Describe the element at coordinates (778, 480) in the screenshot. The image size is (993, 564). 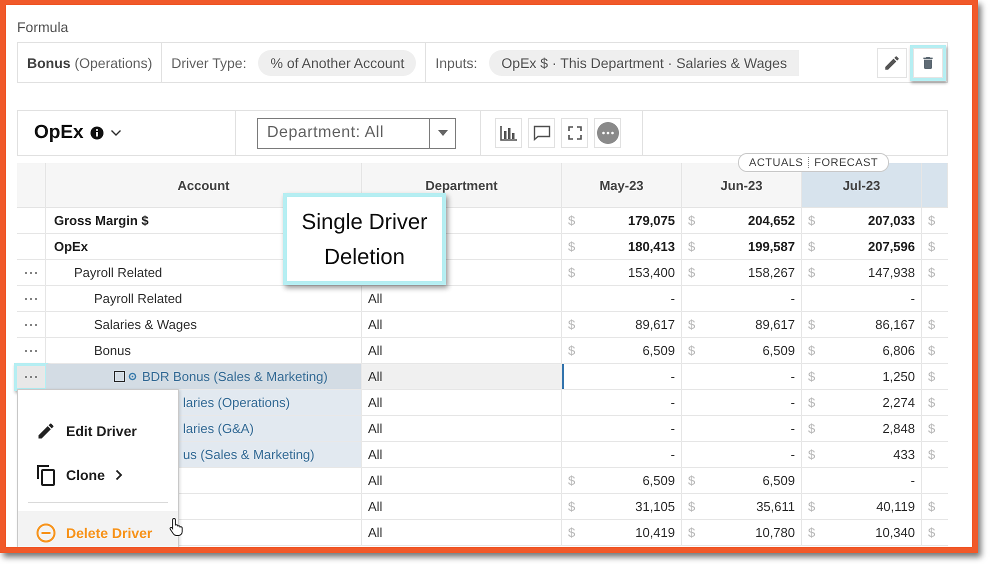
I see `cell-value: 6,509` at that location.